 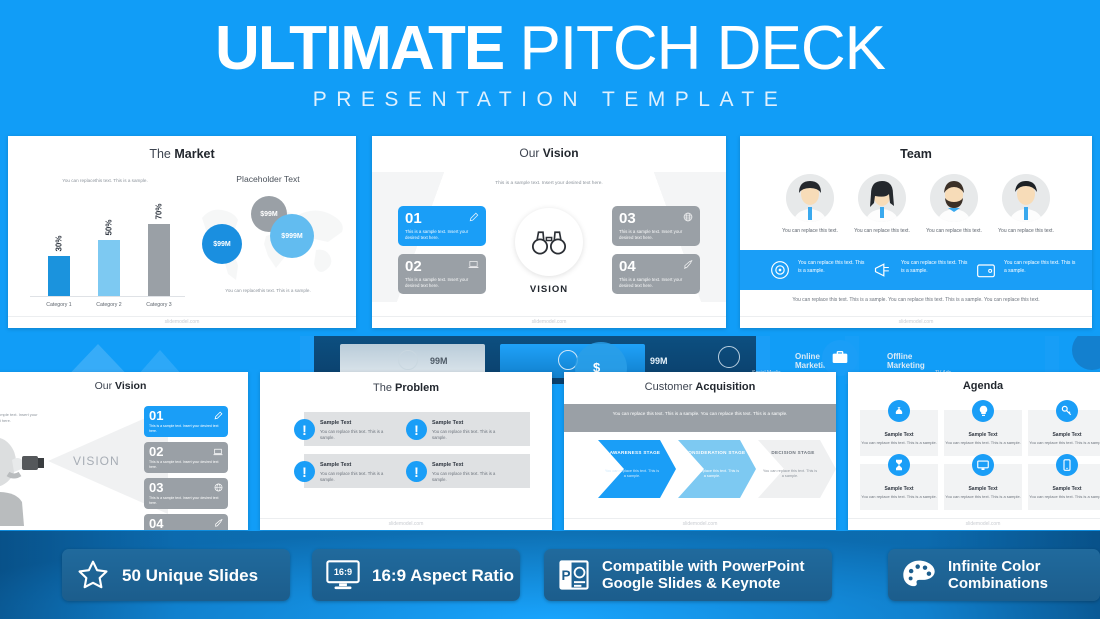 I want to click on vision2-item-number: 01, so click(x=156, y=415).